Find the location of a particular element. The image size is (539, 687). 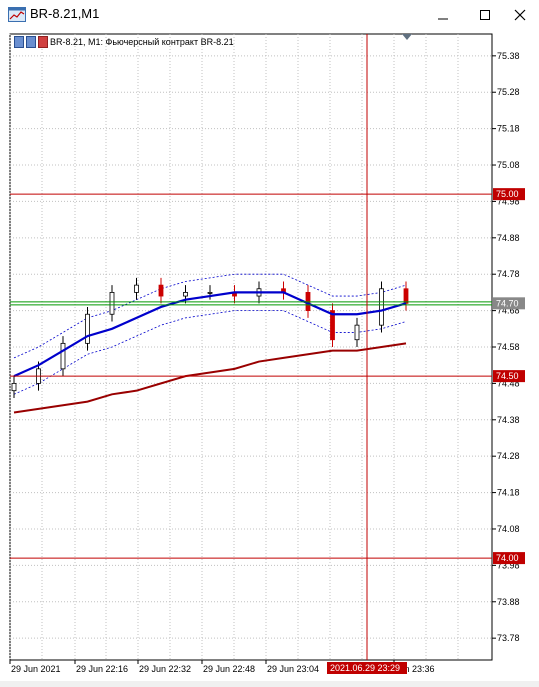

price-tick-label: 74.88 is located at coordinates (508, 238).